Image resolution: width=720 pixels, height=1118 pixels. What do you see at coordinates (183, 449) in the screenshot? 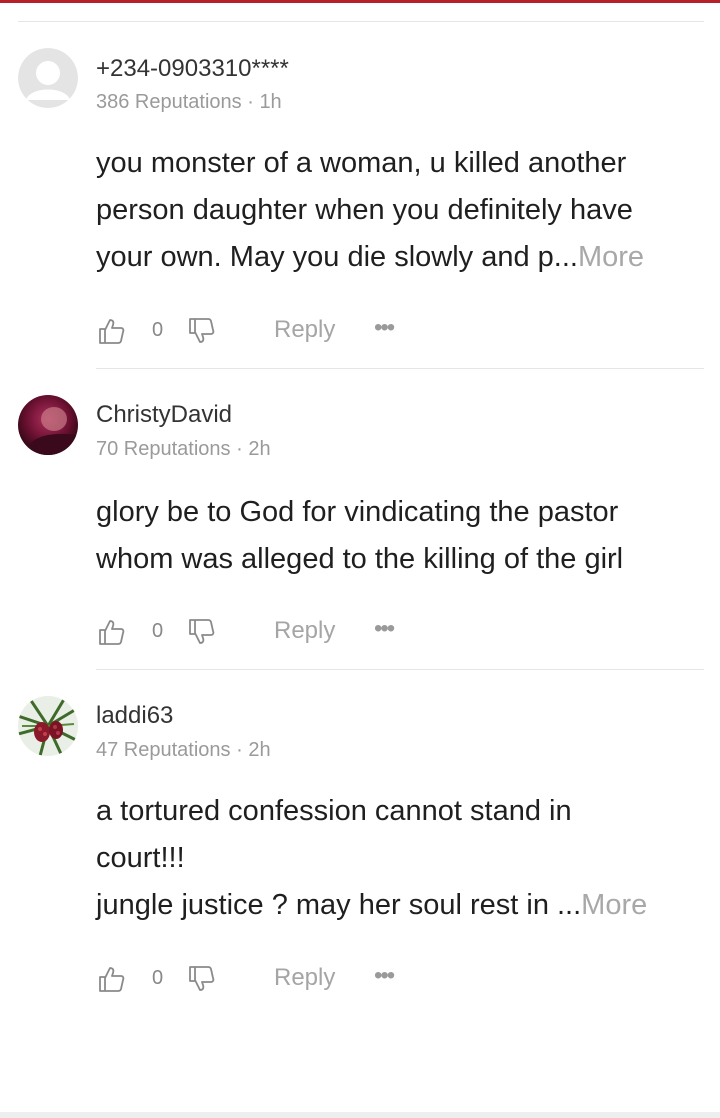
I see `comment-meta: 70 Reputations · 2h` at bounding box center [183, 449].